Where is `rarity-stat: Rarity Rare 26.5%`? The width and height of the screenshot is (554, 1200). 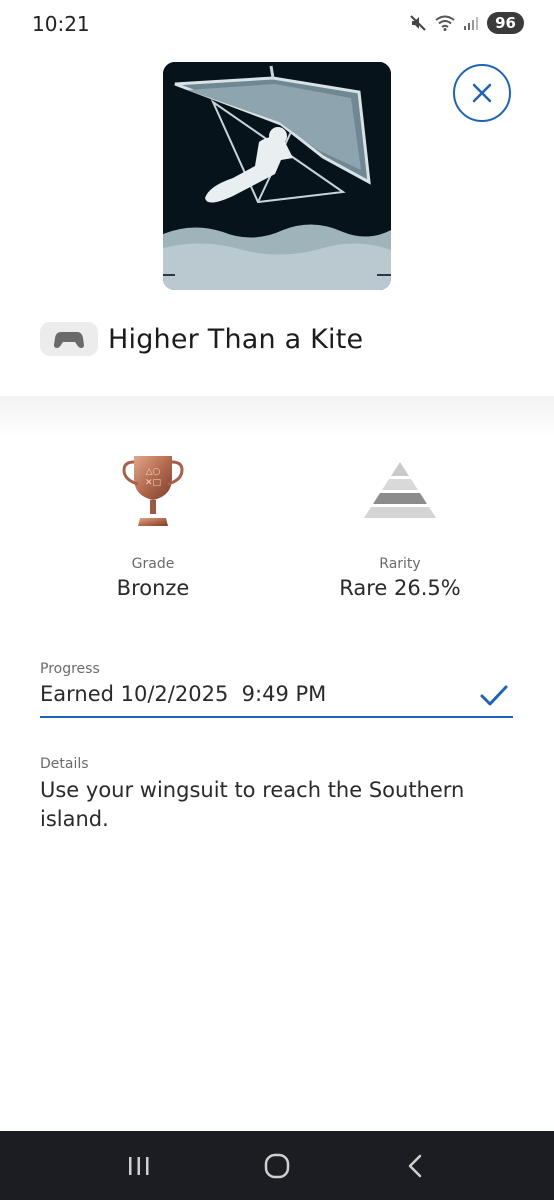 rarity-stat: Rarity Rare 26.5% is located at coordinates (400, 525).